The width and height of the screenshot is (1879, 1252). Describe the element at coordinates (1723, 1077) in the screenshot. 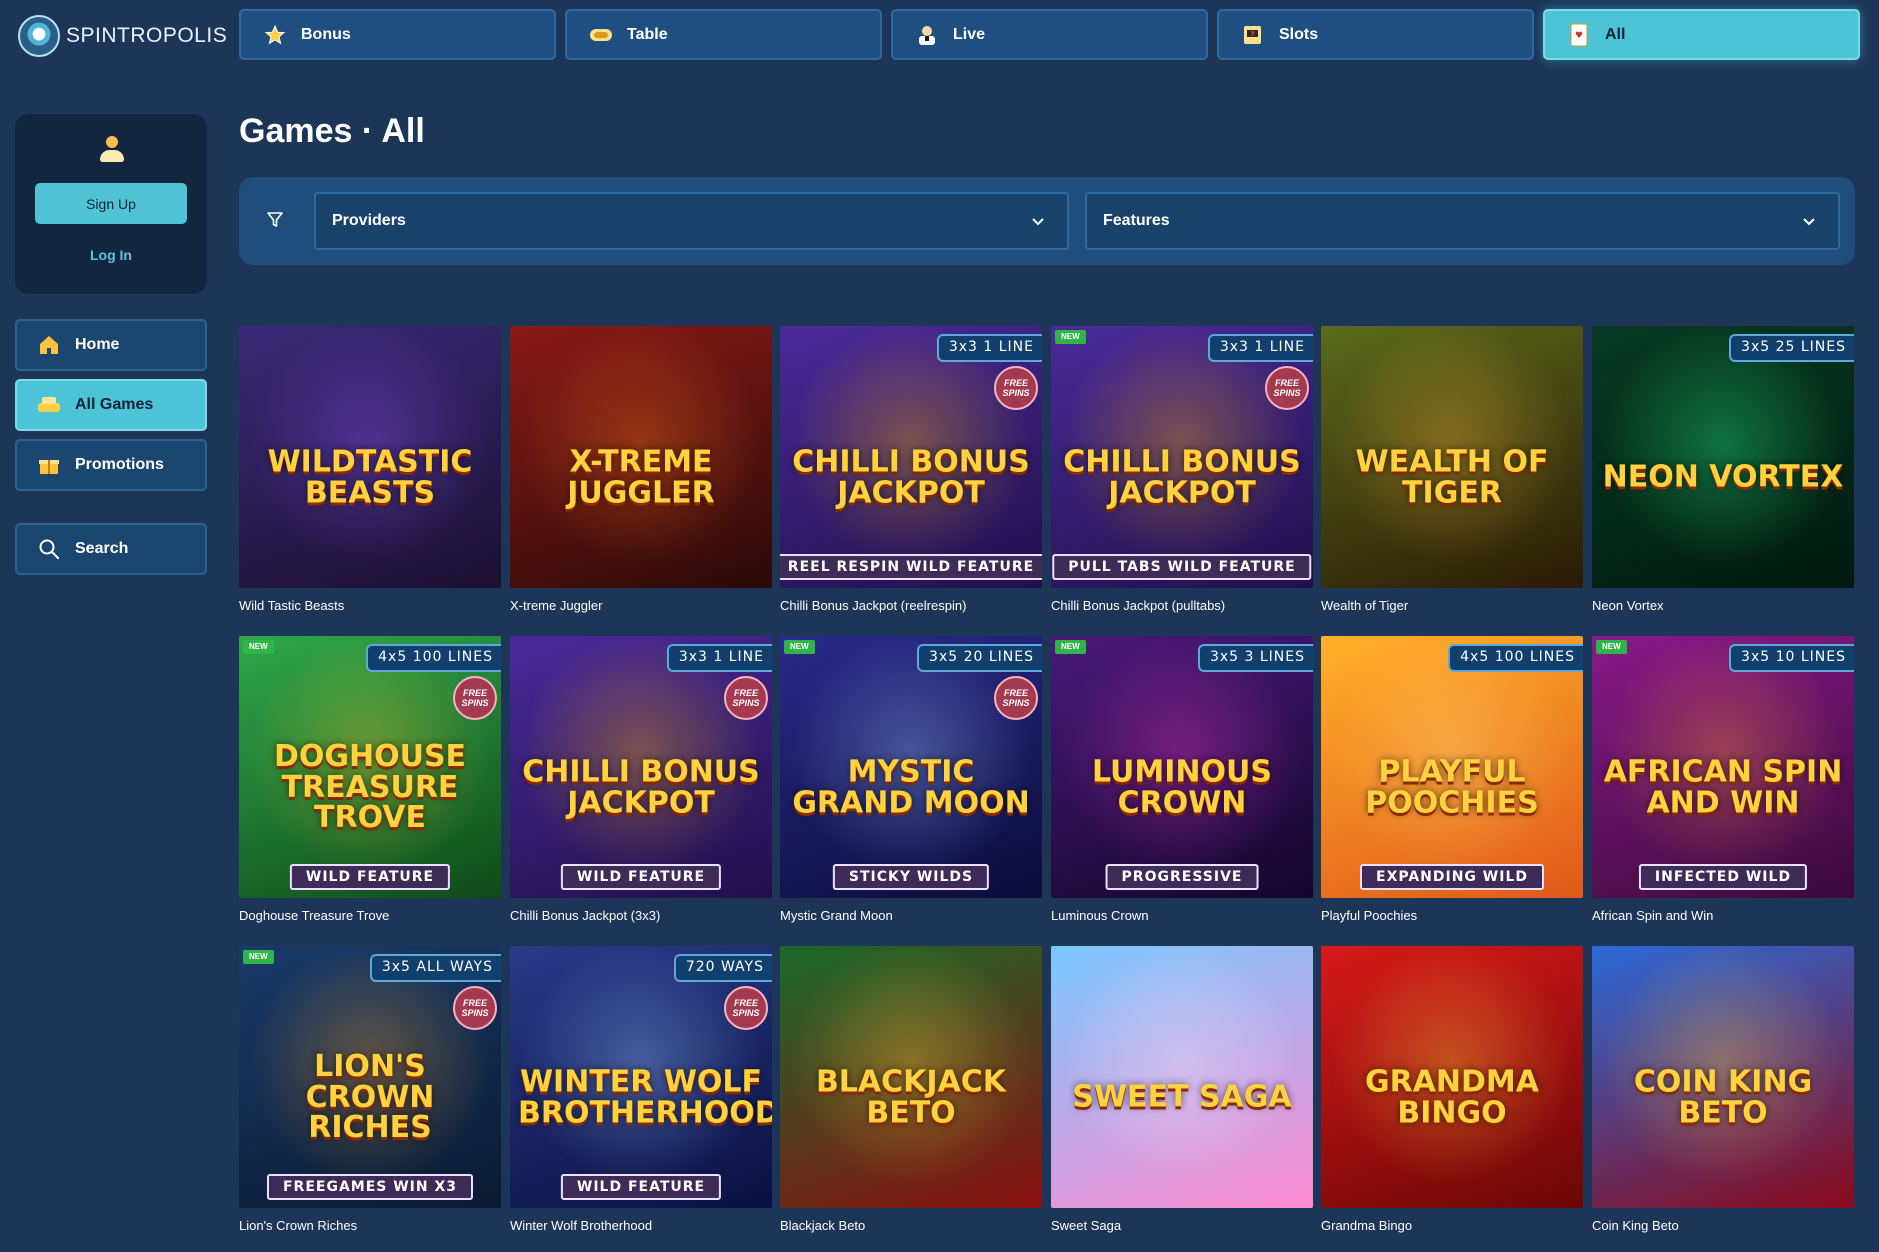

I see `game-thumbnail: COIN KING BETO` at that location.